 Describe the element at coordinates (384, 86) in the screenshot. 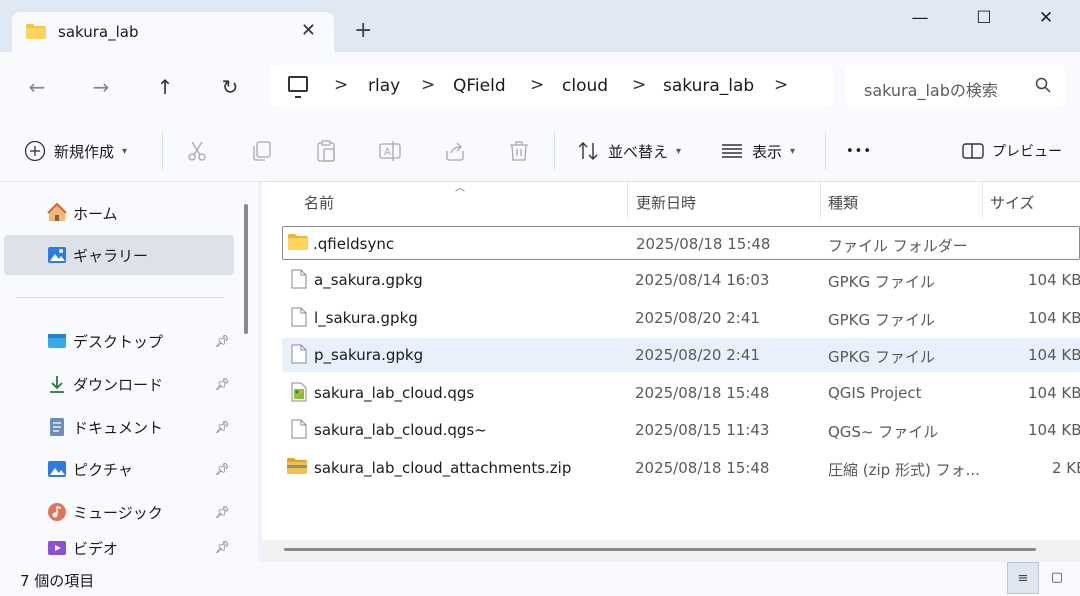

I see `breadcrumb-rlay: rlay` at that location.